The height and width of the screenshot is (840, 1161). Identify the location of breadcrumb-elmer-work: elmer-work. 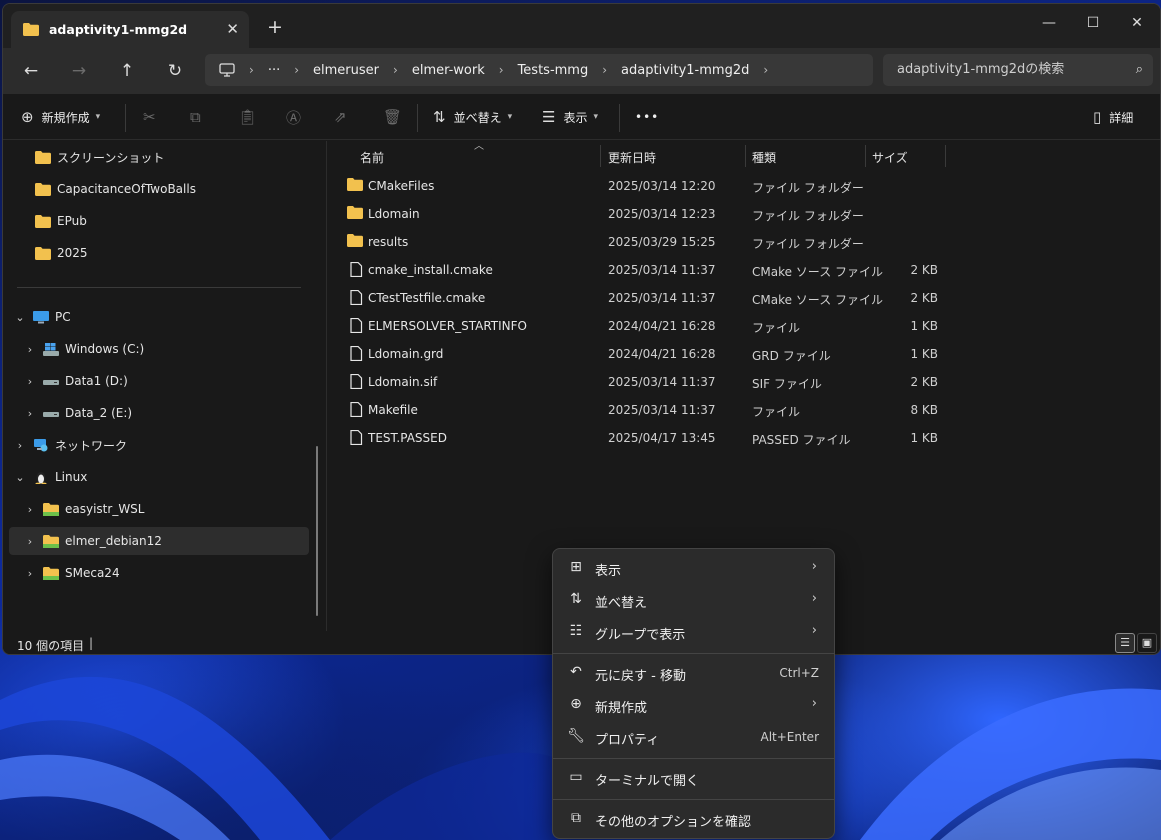
(448, 70).